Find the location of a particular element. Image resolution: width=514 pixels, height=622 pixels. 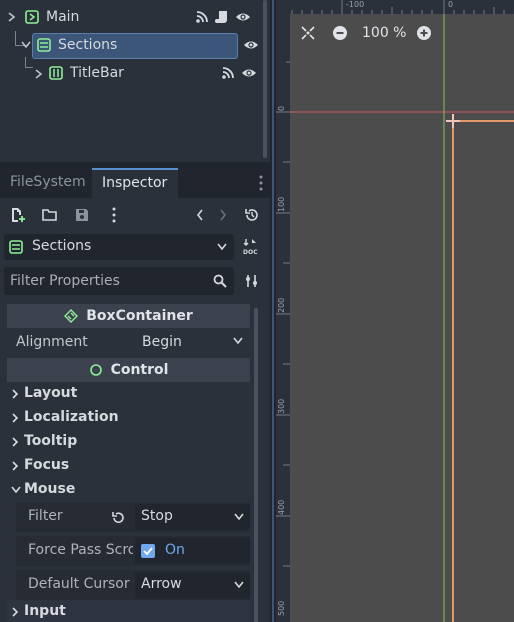

control-node-icon is located at coordinates (32, 17).